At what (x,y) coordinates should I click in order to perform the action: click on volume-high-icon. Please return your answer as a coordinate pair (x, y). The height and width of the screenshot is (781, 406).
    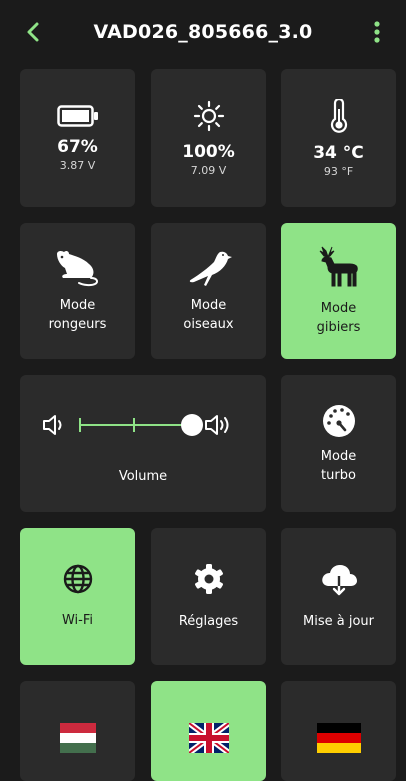
    Looking at the image, I should click on (217, 425).